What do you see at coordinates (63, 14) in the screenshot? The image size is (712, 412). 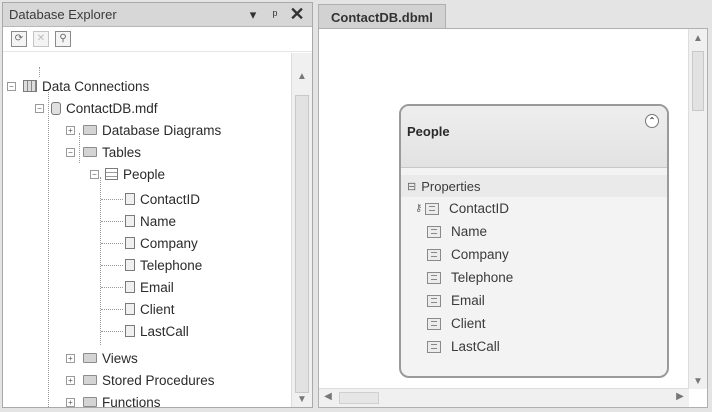 I see `panel-title: Database Explorer` at bounding box center [63, 14].